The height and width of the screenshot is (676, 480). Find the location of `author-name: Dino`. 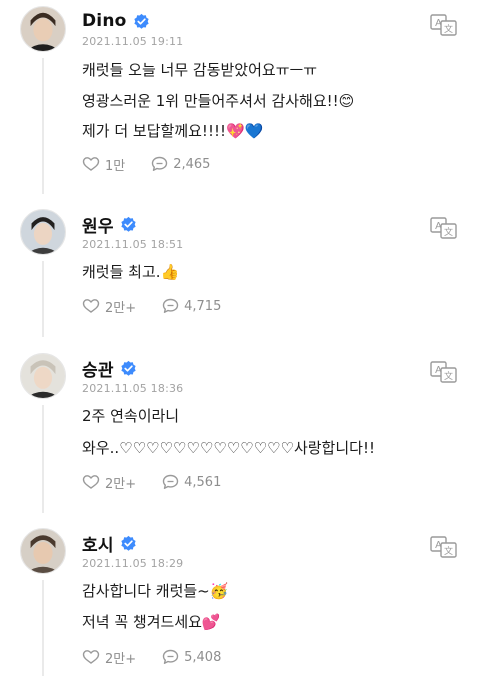

author-name: Dino is located at coordinates (104, 21).